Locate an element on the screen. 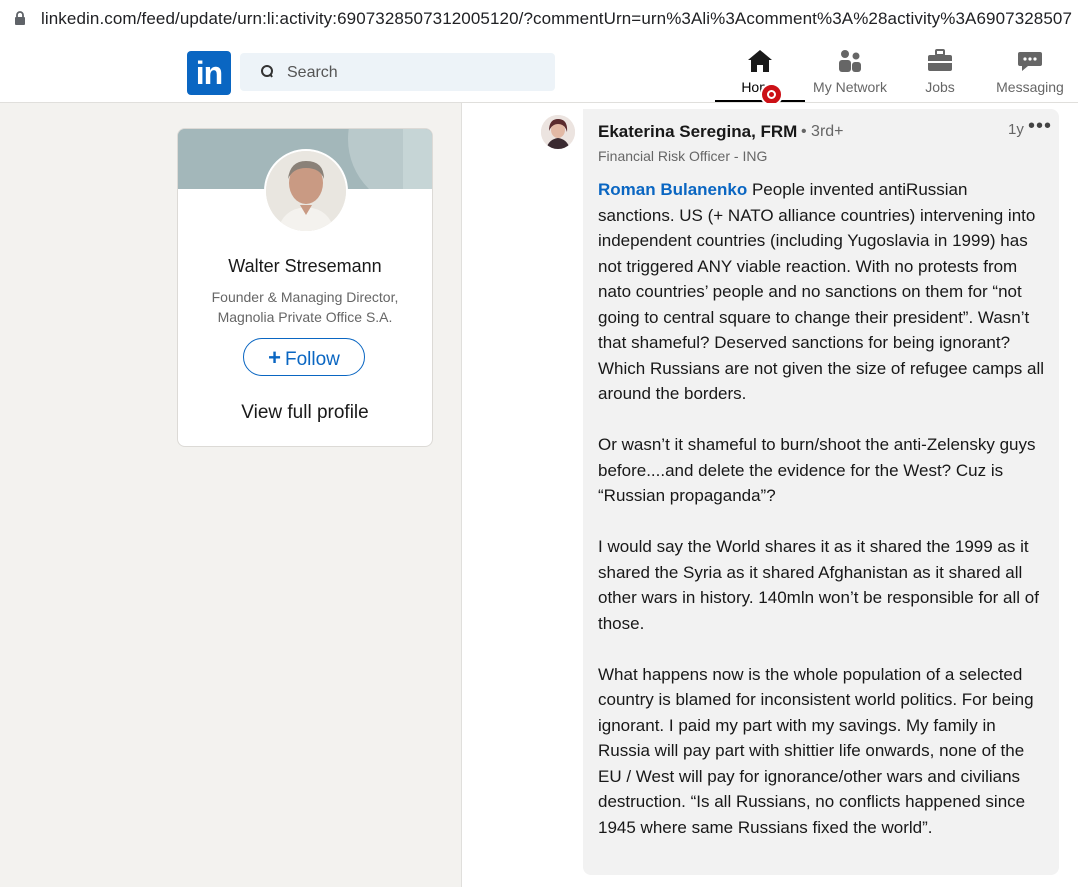 The image size is (1078, 887). nav-my-network: My Network is located at coordinates (850, 70).